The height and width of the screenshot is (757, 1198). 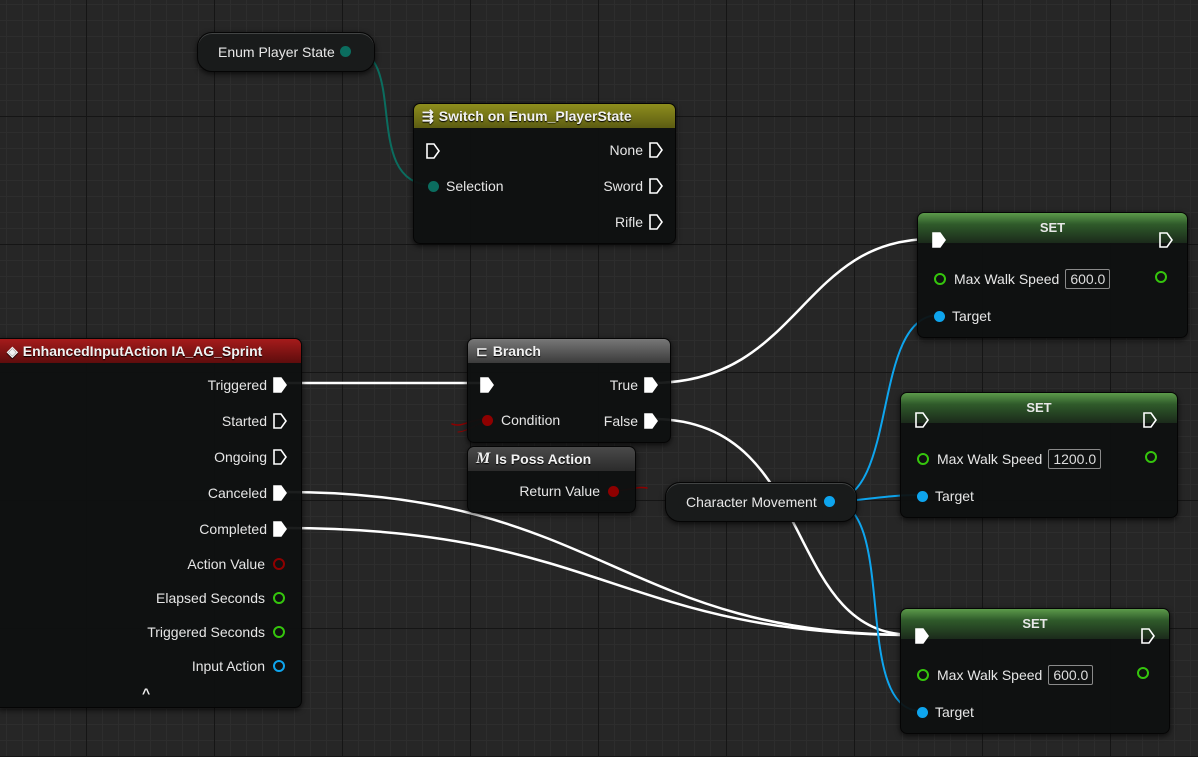 What do you see at coordinates (345, 51) in the screenshot?
I see `enum-output-pin` at bounding box center [345, 51].